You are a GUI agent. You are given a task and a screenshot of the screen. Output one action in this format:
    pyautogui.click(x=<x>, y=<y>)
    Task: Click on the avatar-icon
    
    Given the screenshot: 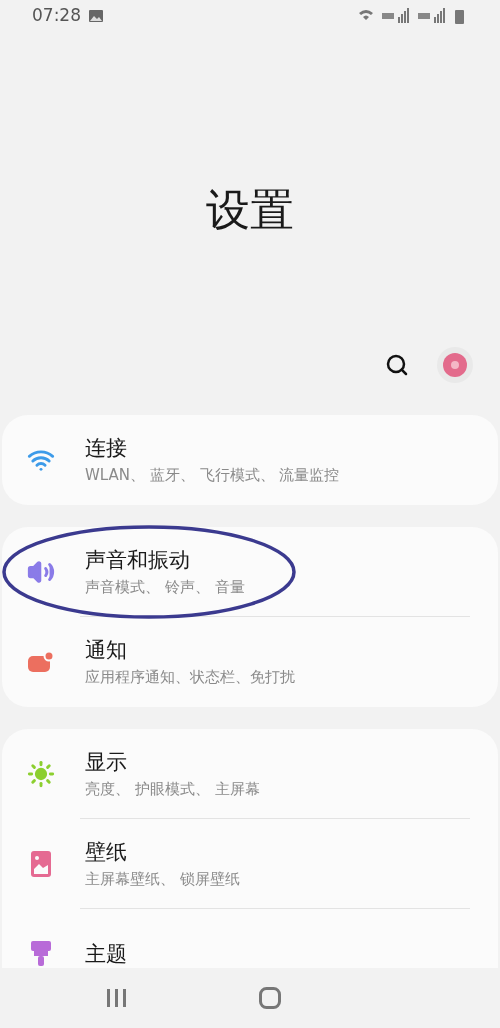 What is the action you would take?
    pyautogui.click(x=455, y=365)
    